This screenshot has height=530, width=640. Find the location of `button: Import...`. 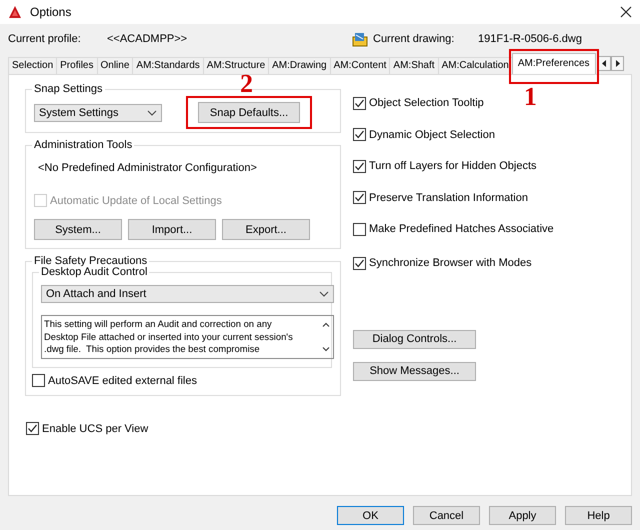

button: Import... is located at coordinates (172, 229).